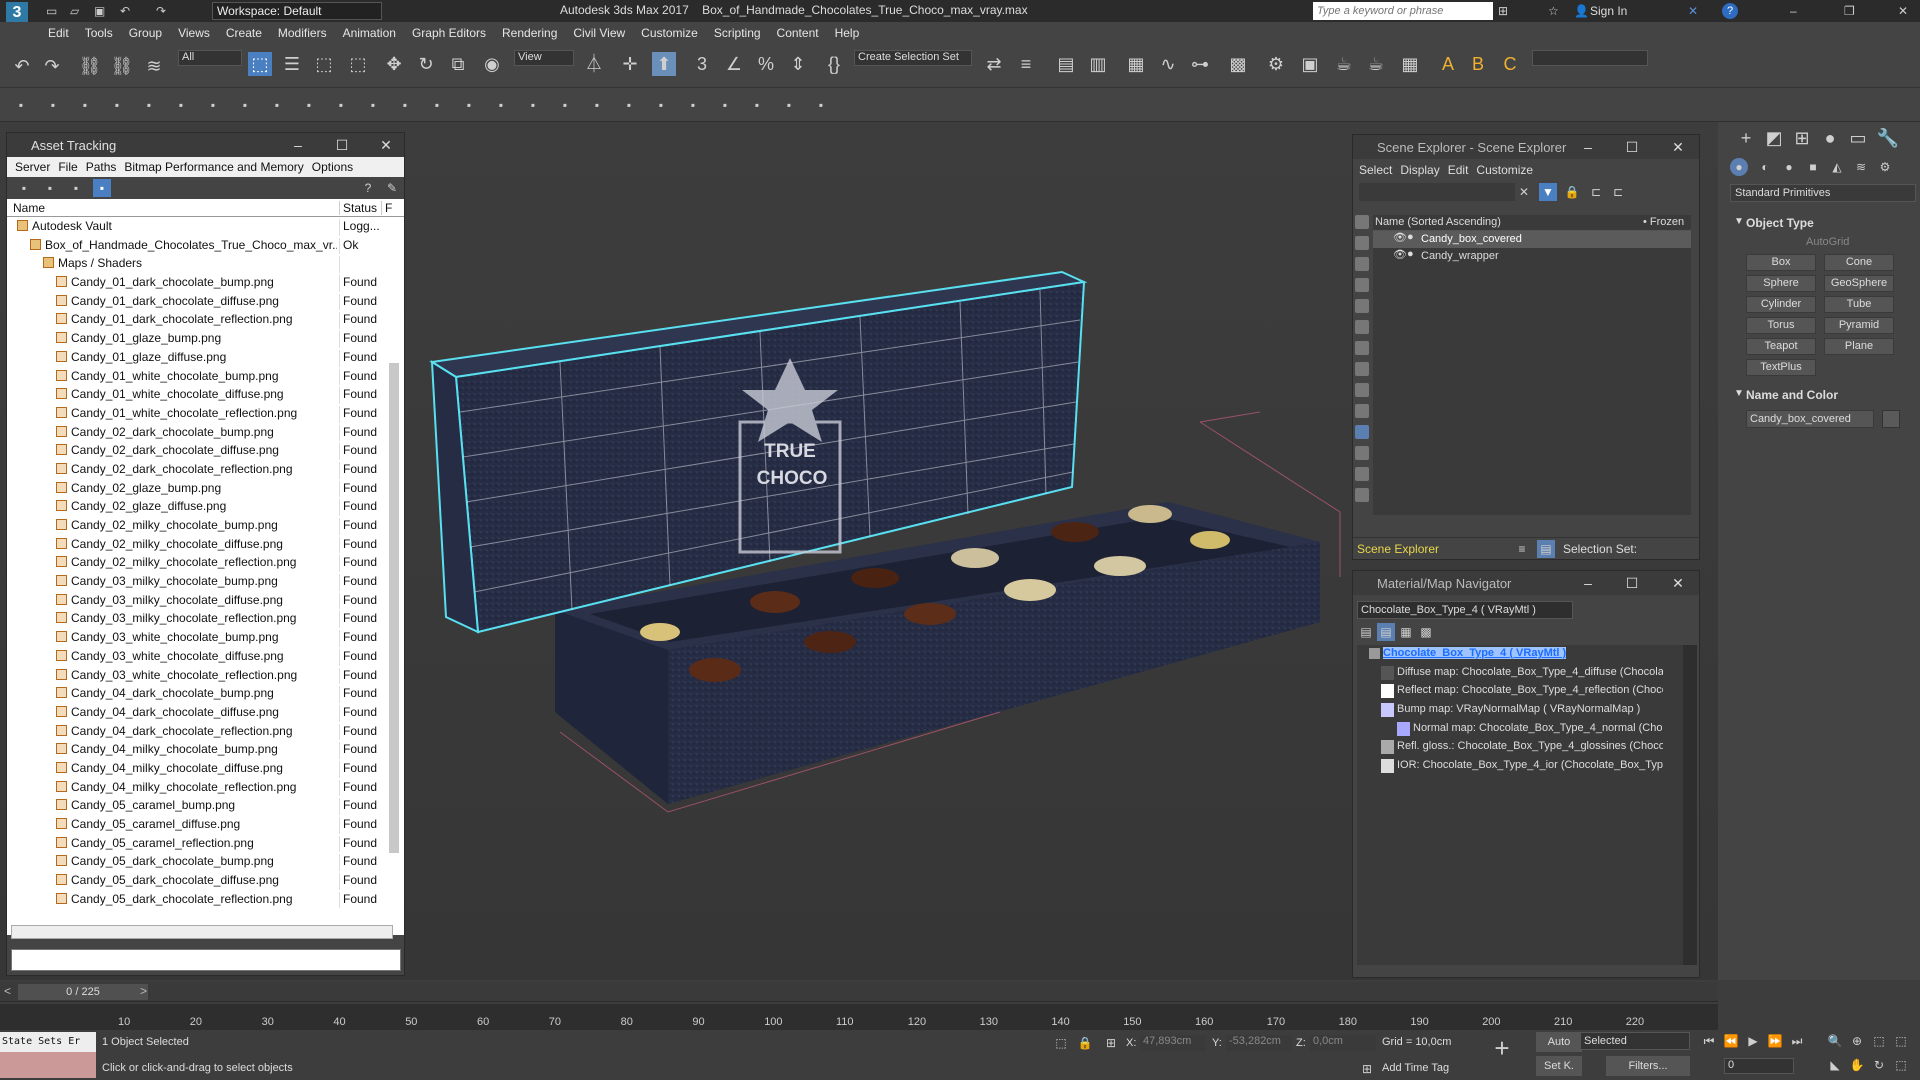 The width and height of the screenshot is (1920, 1080). I want to click on menu-item: Graph Editors, so click(449, 33).